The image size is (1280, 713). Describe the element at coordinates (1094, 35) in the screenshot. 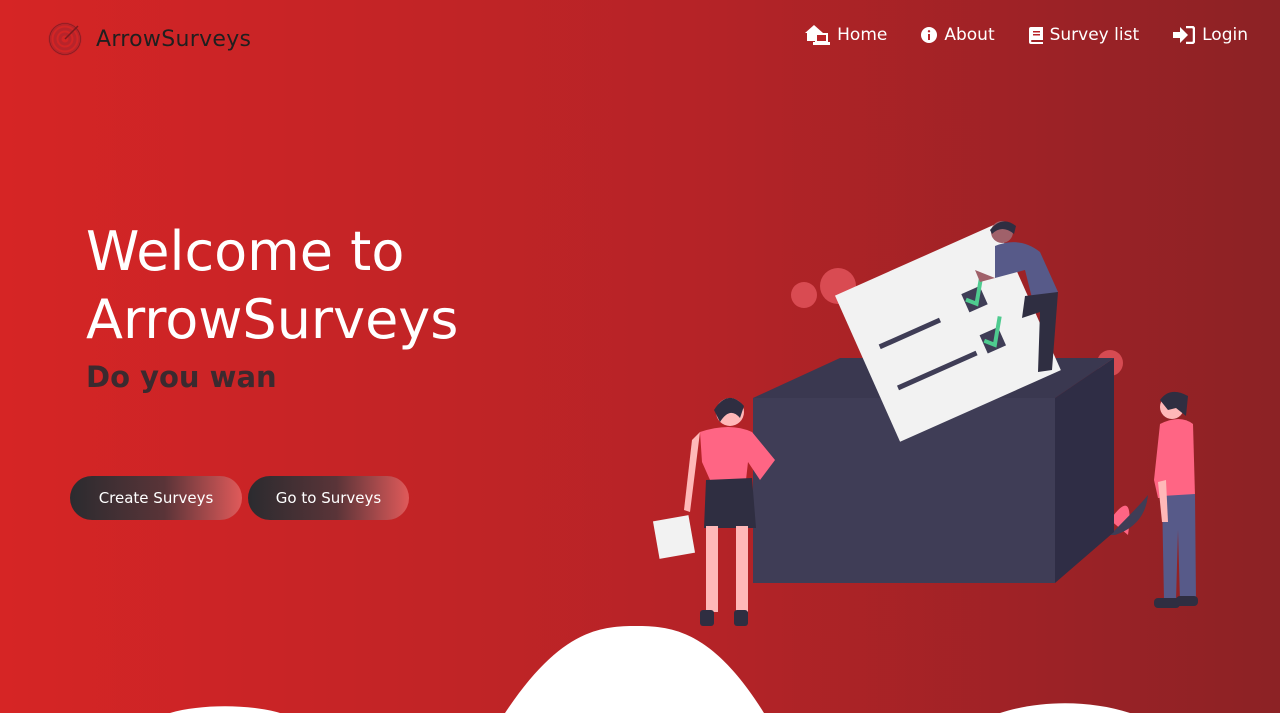

I see `nav-item-label: Survey list` at that location.